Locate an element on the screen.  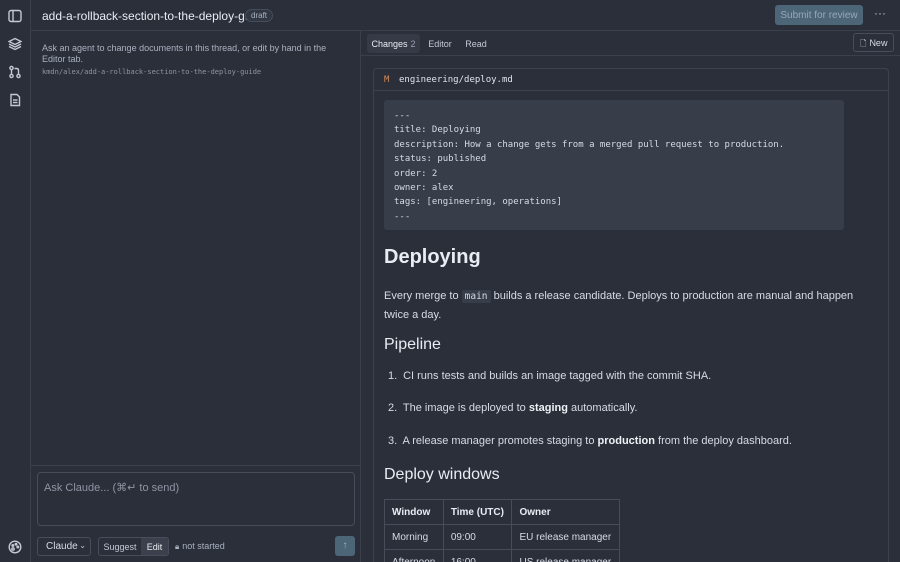
submit-for-review-button: Submit for review is located at coordinates (819, 15).